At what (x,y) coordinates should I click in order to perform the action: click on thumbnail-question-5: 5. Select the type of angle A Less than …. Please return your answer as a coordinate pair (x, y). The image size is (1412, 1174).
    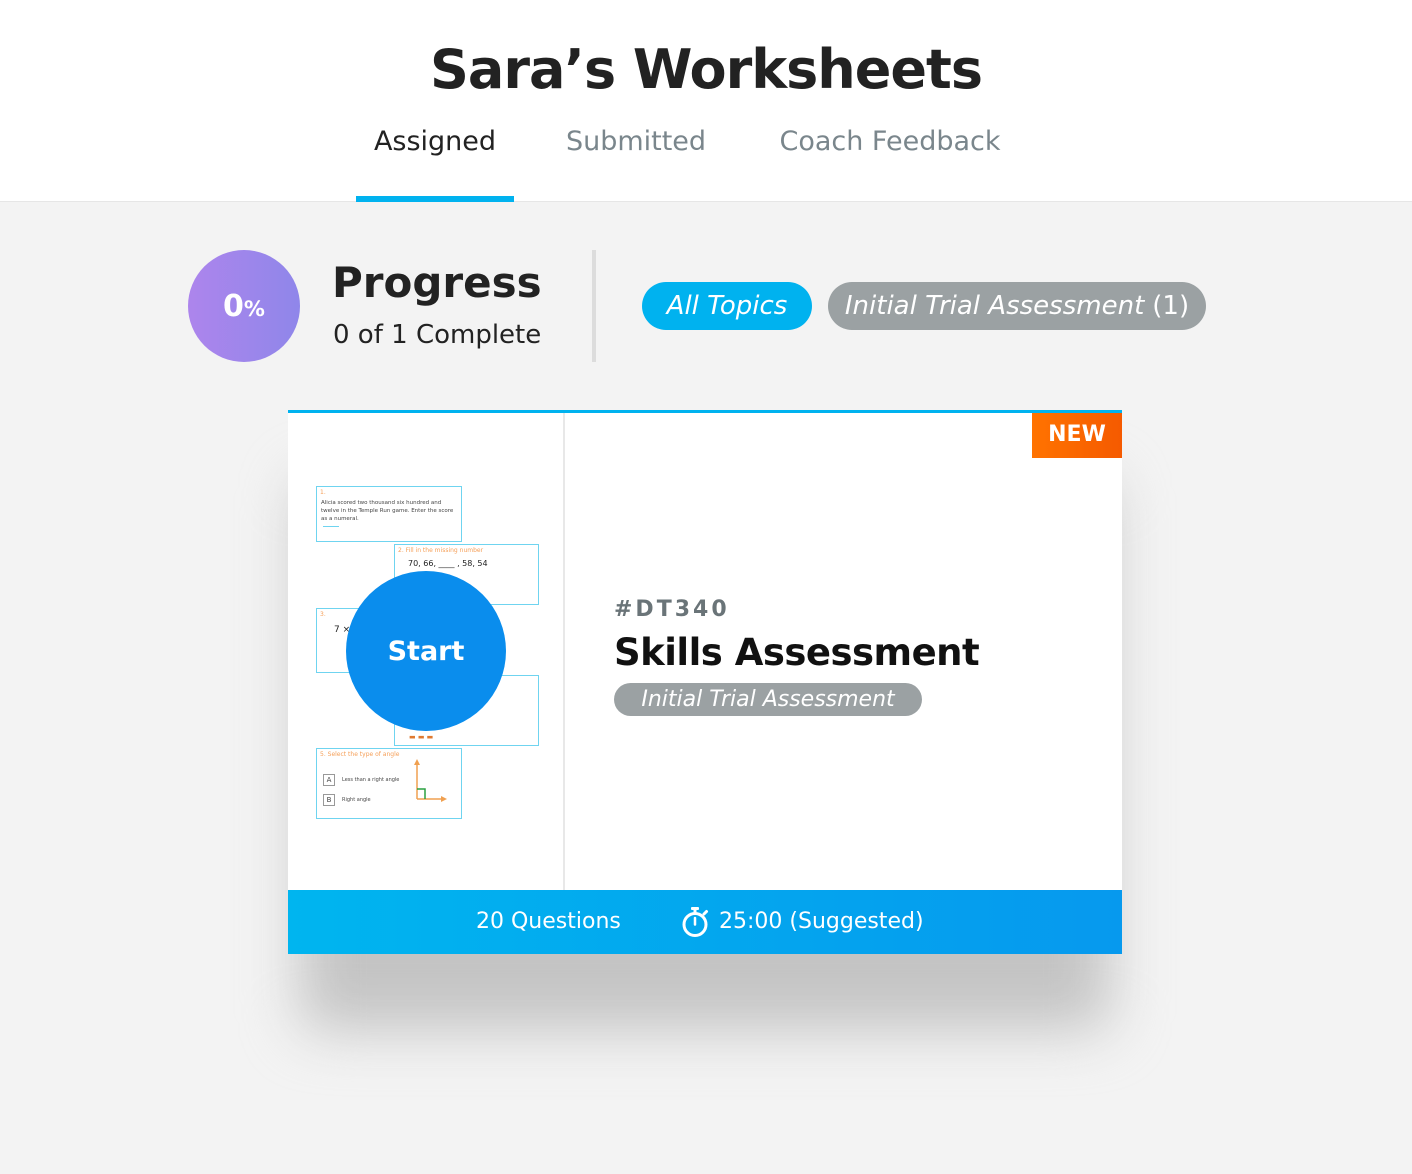
    Looking at the image, I should click on (389, 783).